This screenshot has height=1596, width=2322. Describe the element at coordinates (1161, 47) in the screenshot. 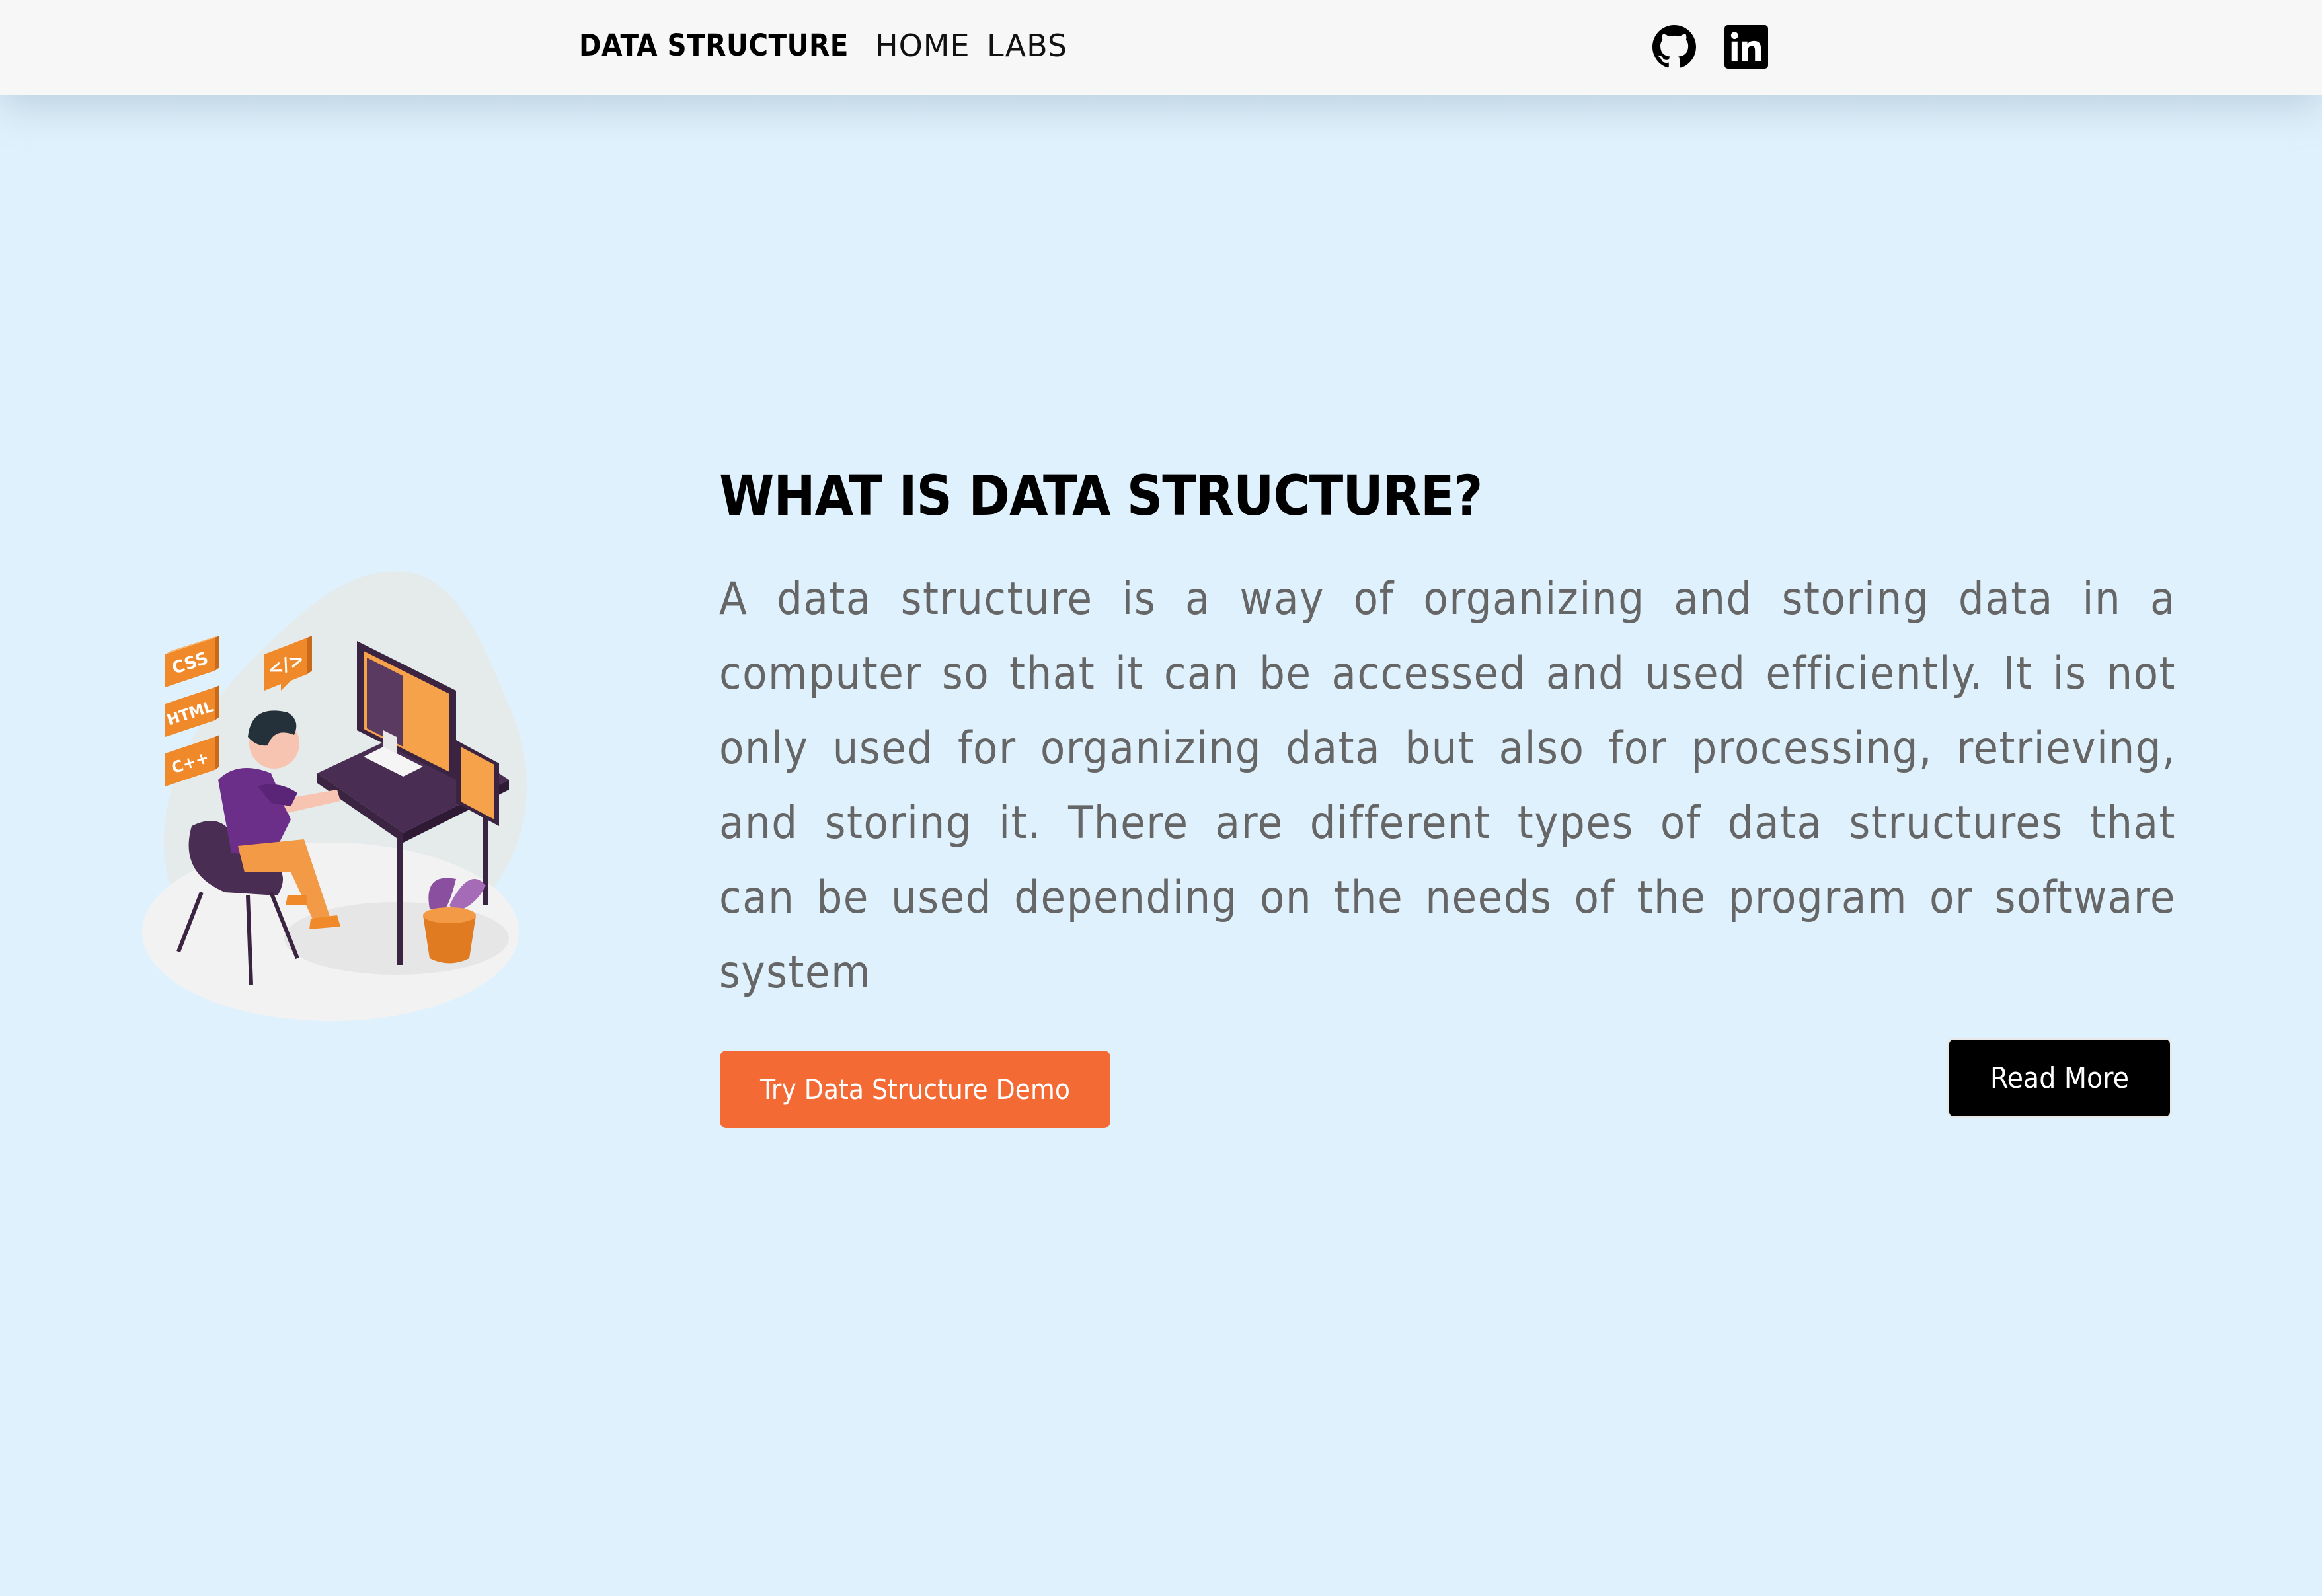

I see `navbar: DATA STRUCTURE HOME LABS` at that location.